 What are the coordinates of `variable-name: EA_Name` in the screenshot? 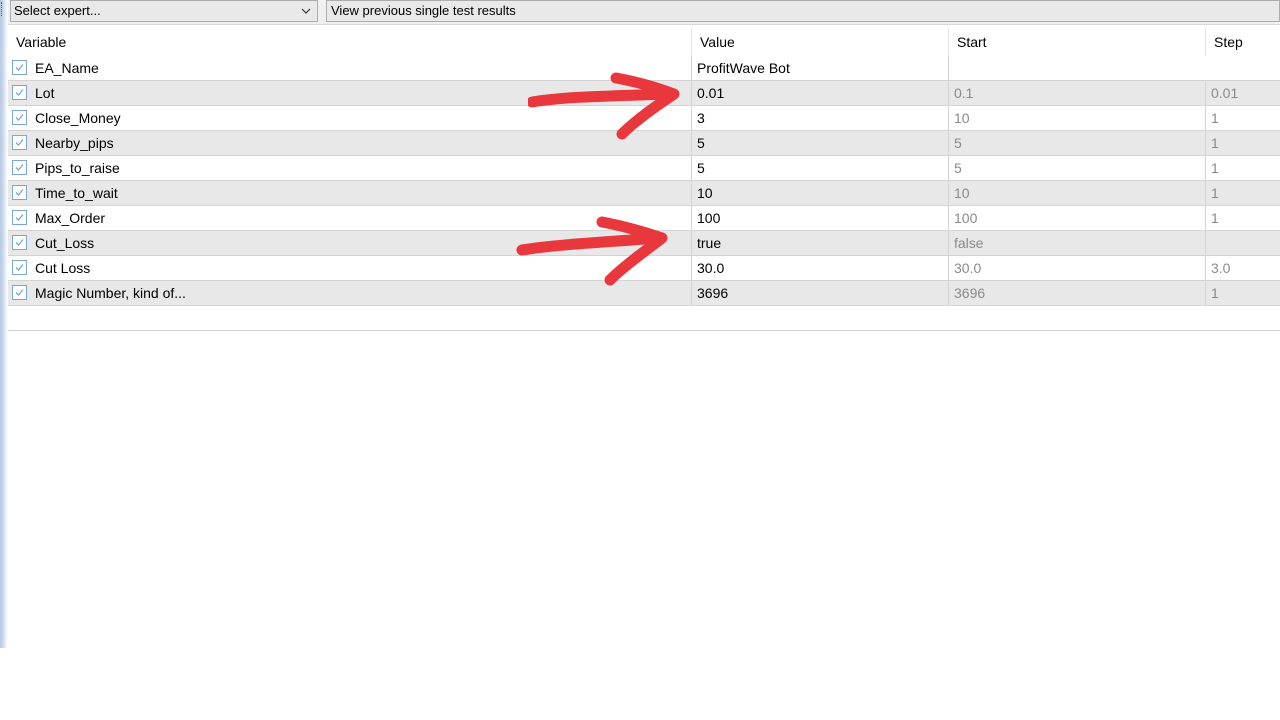 It's located at (67, 68).